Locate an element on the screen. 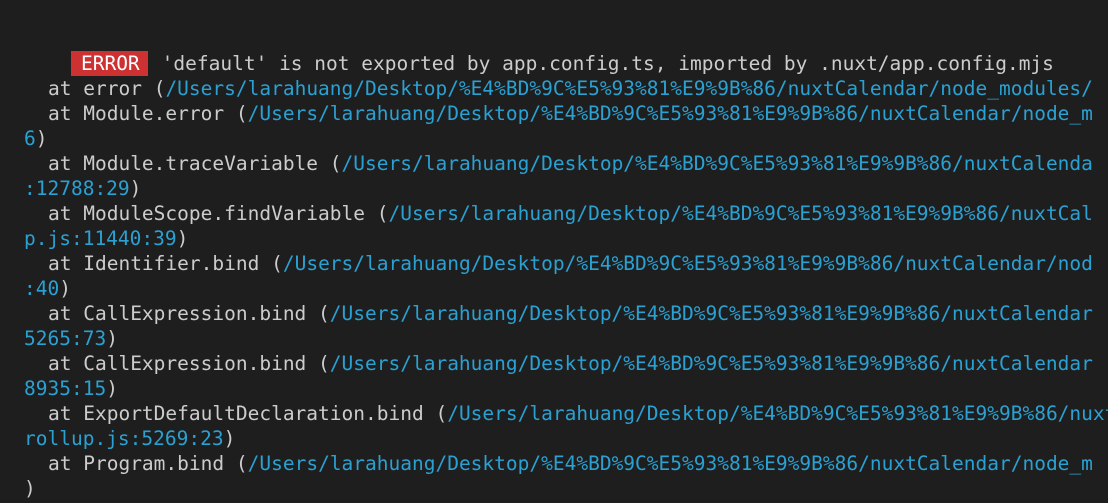 This screenshot has width=1108, height=503. stack-location-link: :12788:29 is located at coordinates (77, 188).